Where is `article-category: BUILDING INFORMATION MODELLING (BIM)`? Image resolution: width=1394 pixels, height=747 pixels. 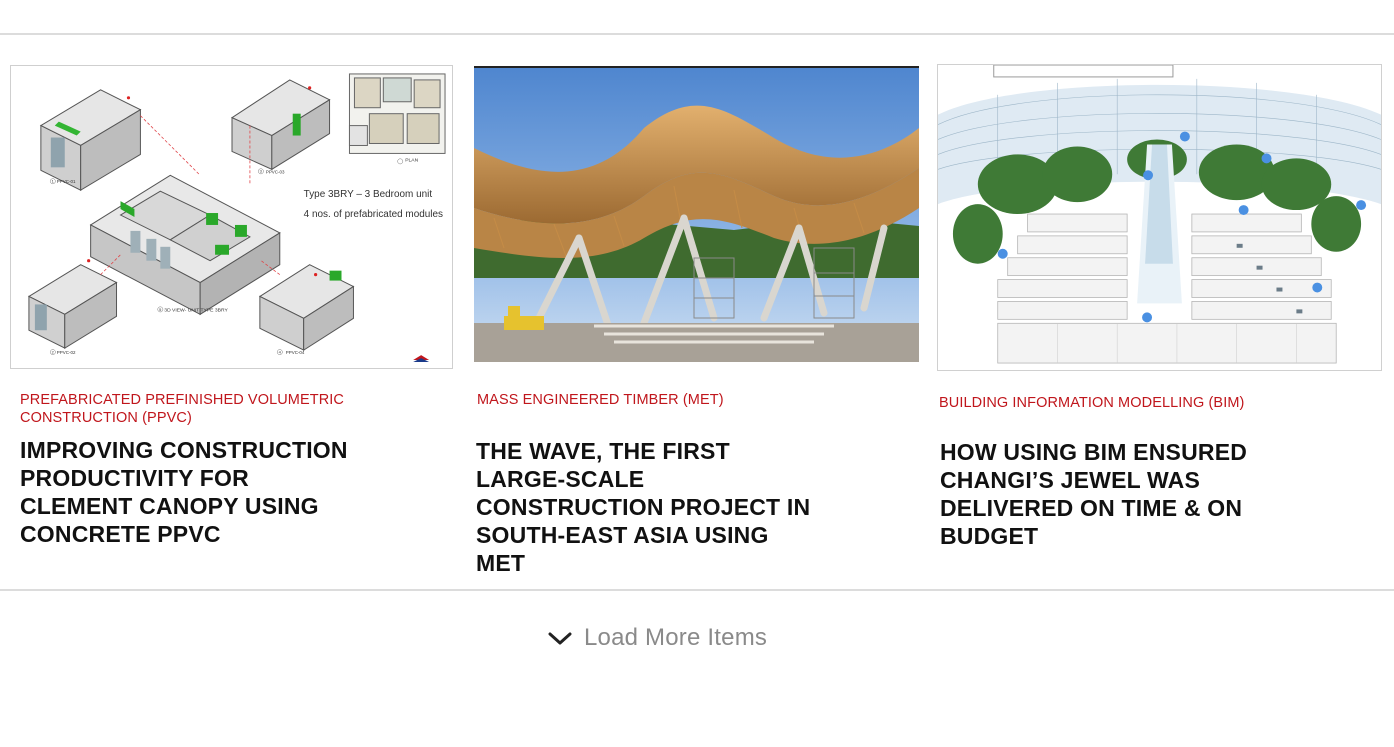 article-category: BUILDING INFORMATION MODELLING (BIM) is located at coordinates (1154, 403).